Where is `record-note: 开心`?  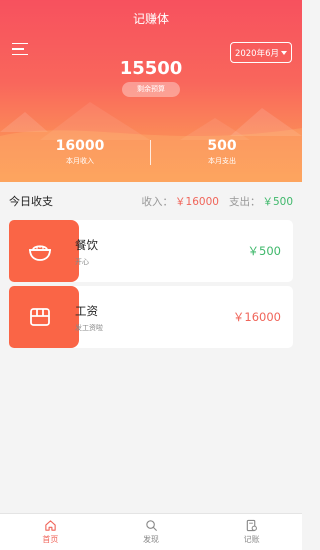
record-note: 开心 is located at coordinates (82, 262).